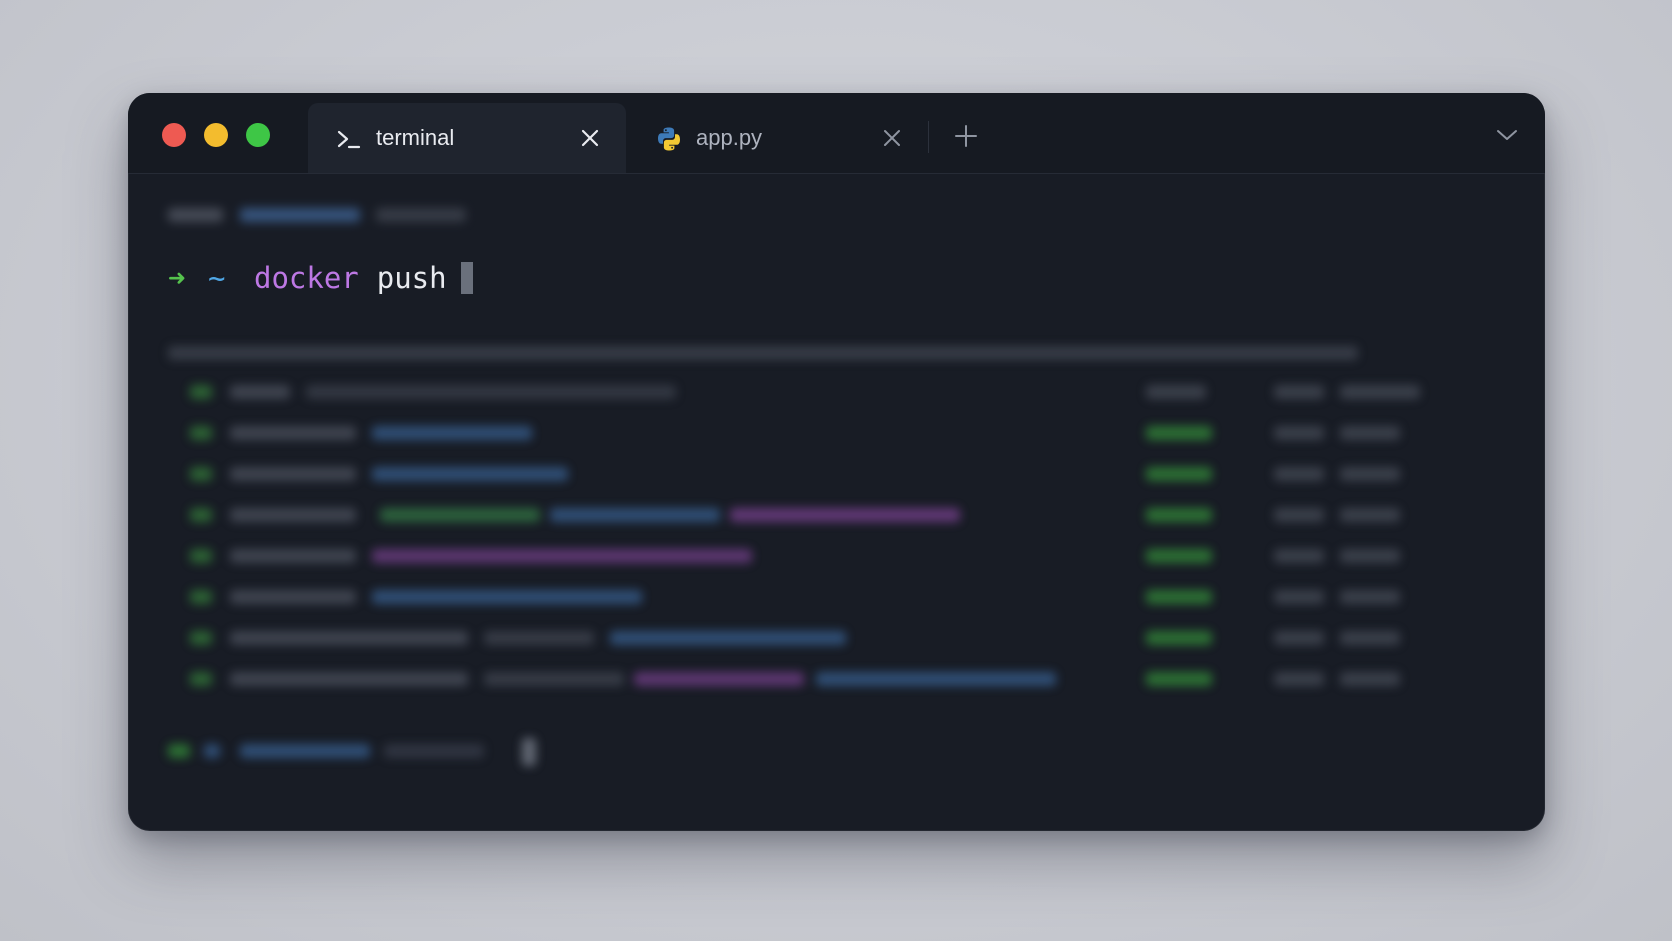  Describe the element at coordinates (411, 278) in the screenshot. I see `command-argument: push` at that location.